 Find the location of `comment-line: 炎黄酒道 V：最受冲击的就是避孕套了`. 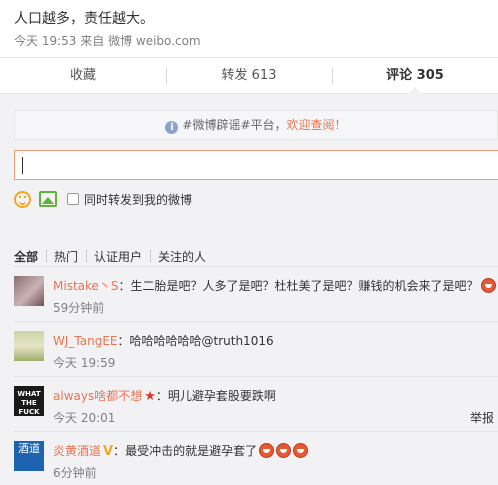

comment-line: 炎黄酒道 V：最受冲击的就是避孕套了 is located at coordinates (181, 450).